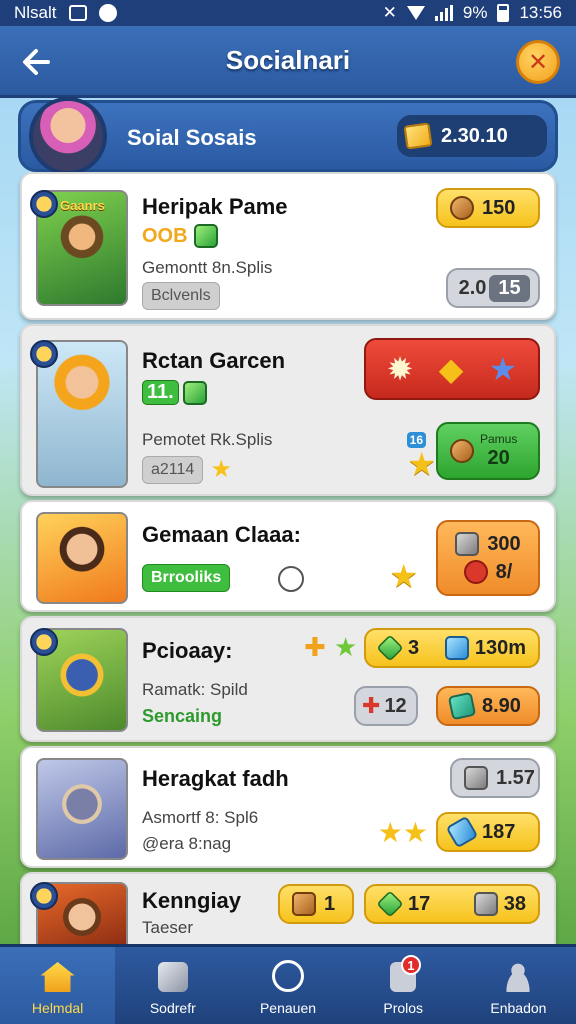 This screenshot has height=1024, width=576. Describe the element at coordinates (107, 13) in the screenshot. I see `message-notification-icon` at that location.